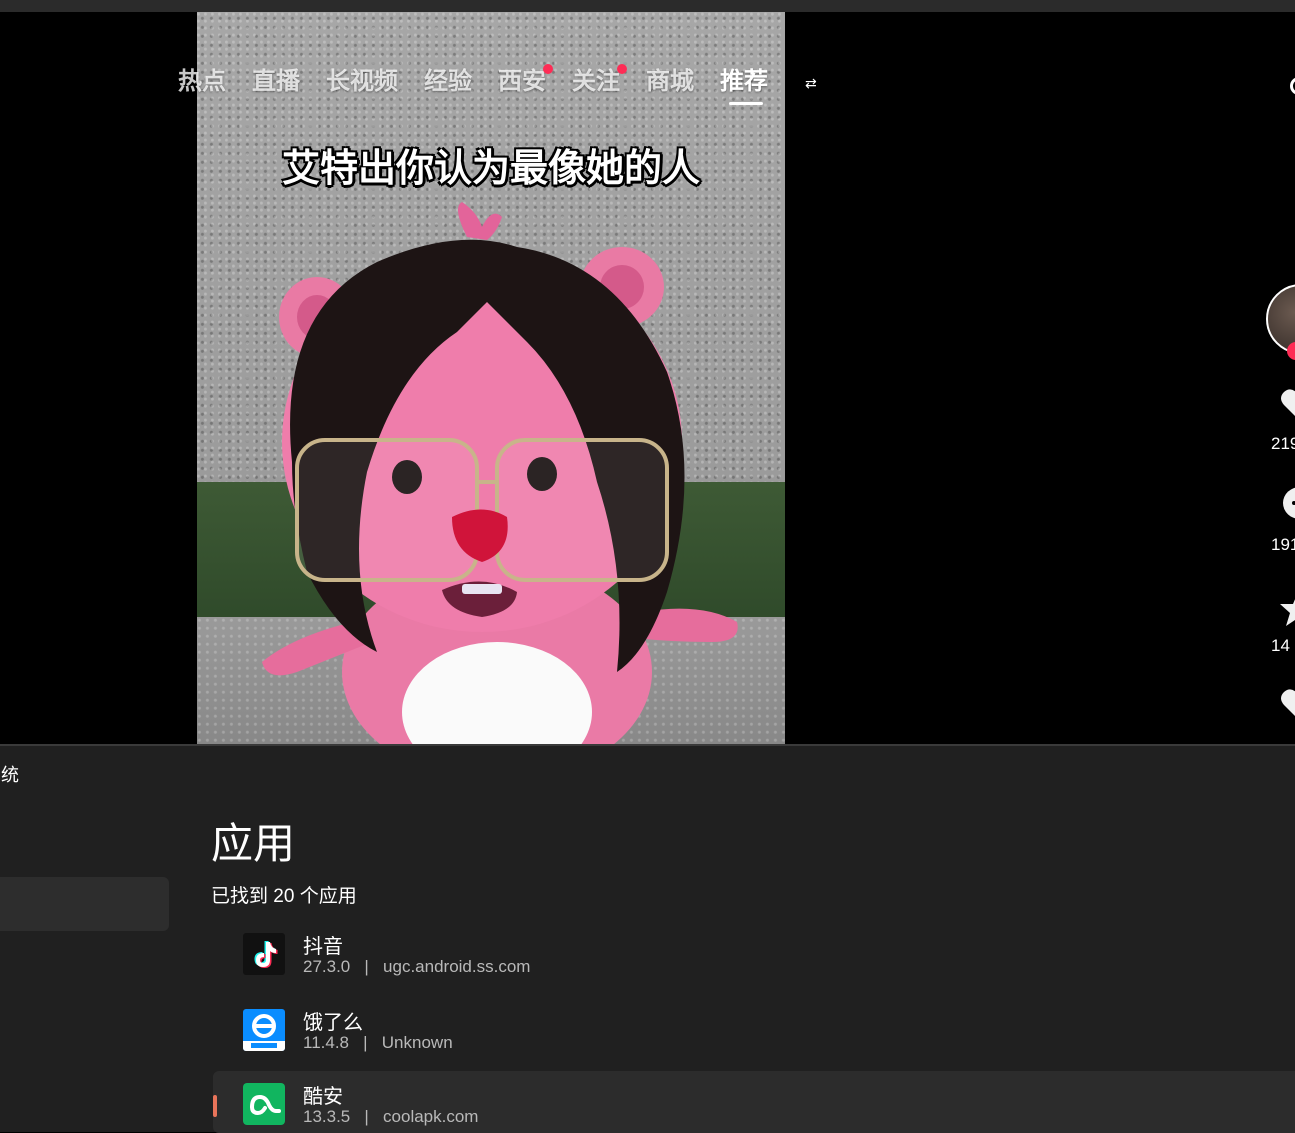 The image size is (1295, 1133). I want to click on coolapk-icon, so click(264, 1104).